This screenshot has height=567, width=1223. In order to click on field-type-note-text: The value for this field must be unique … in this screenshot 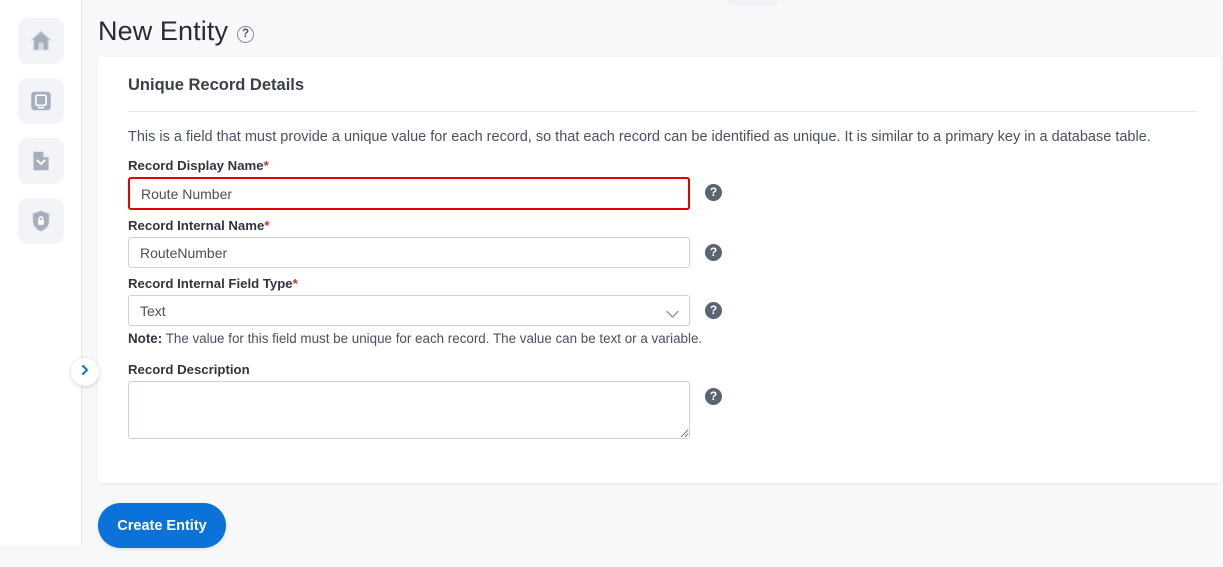, I will do `click(432, 338)`.